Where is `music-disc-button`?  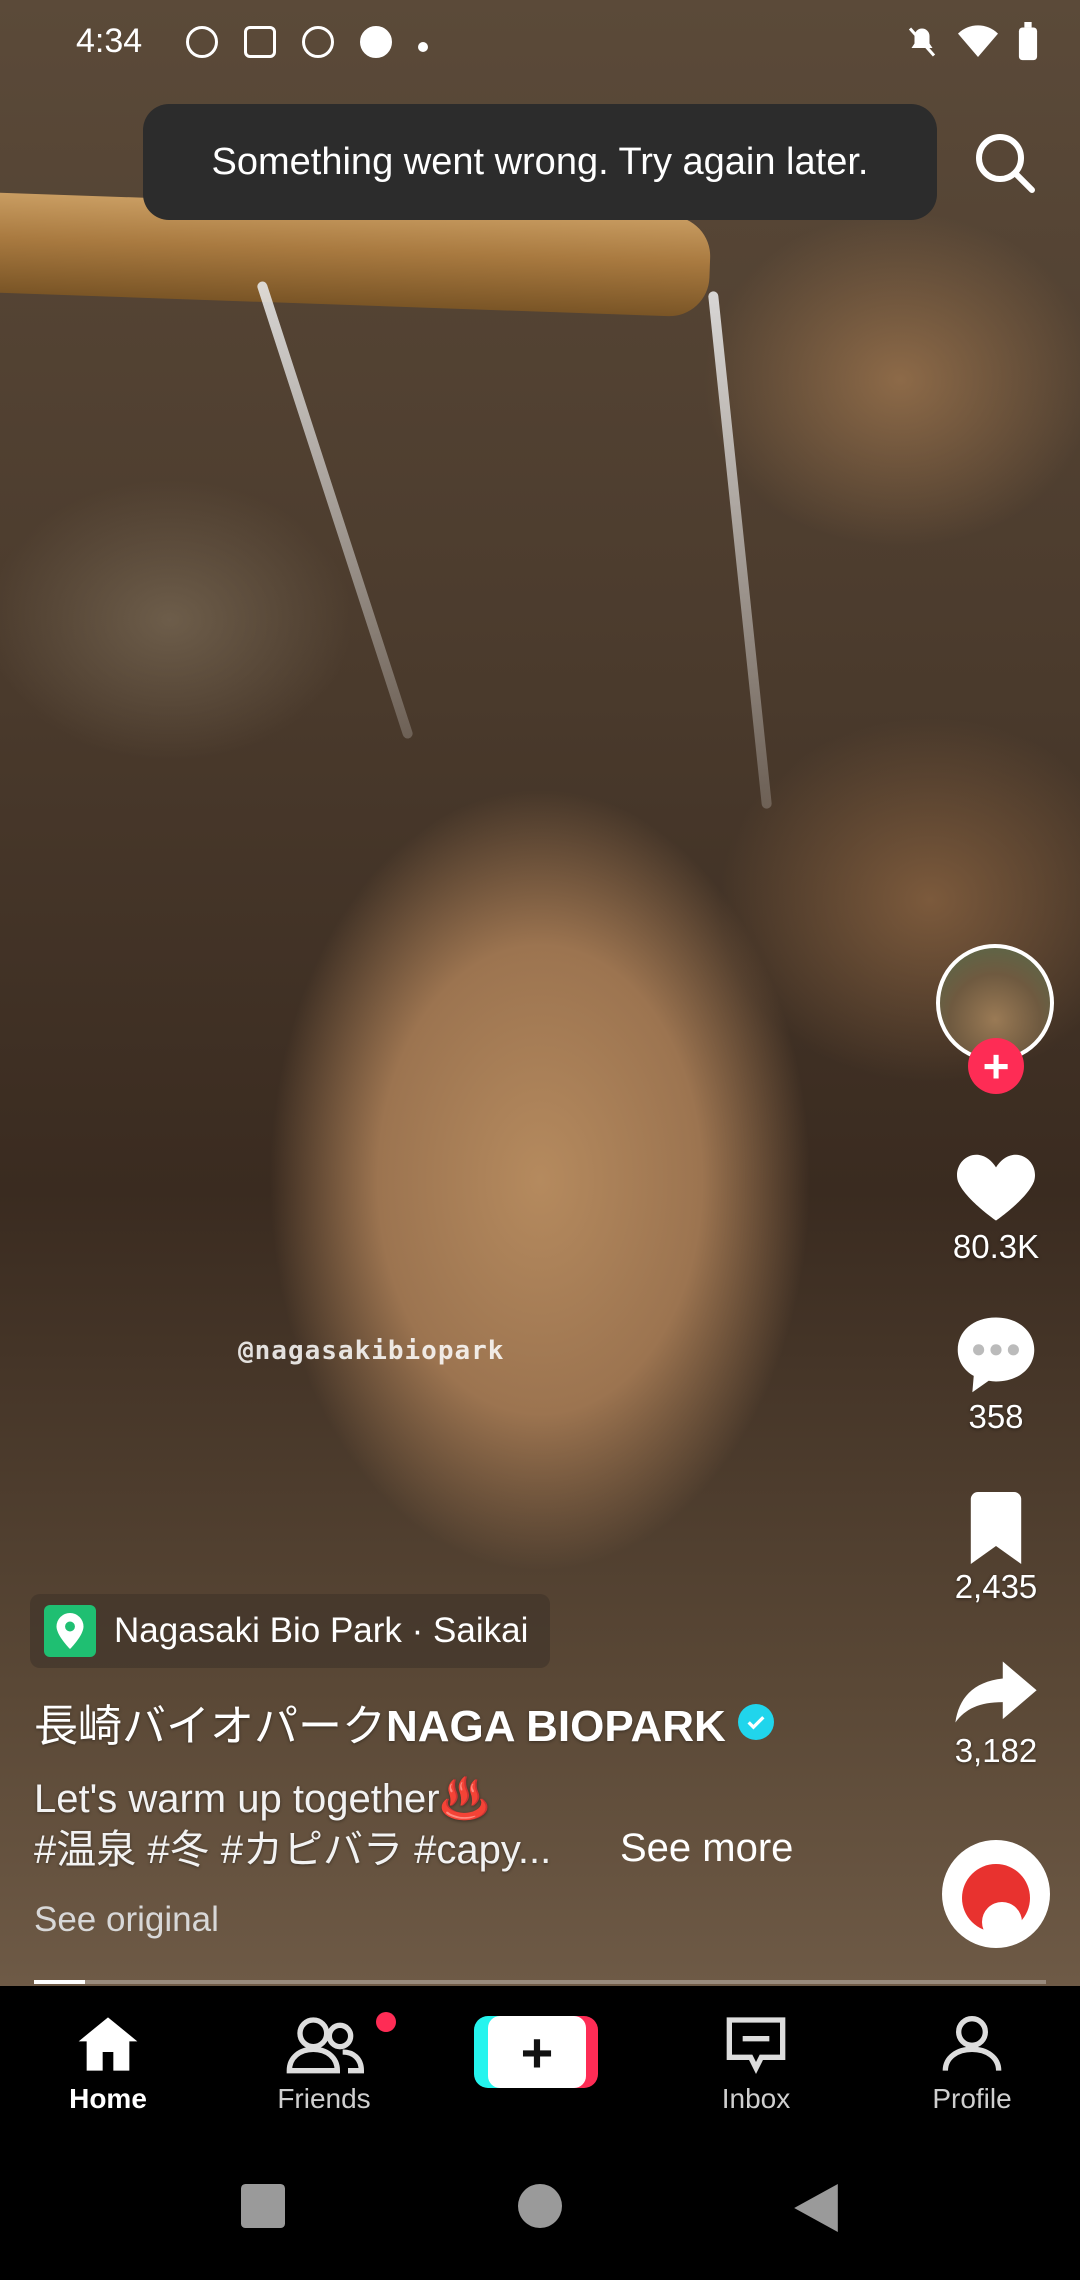
music-disc-button is located at coordinates (996, 1894).